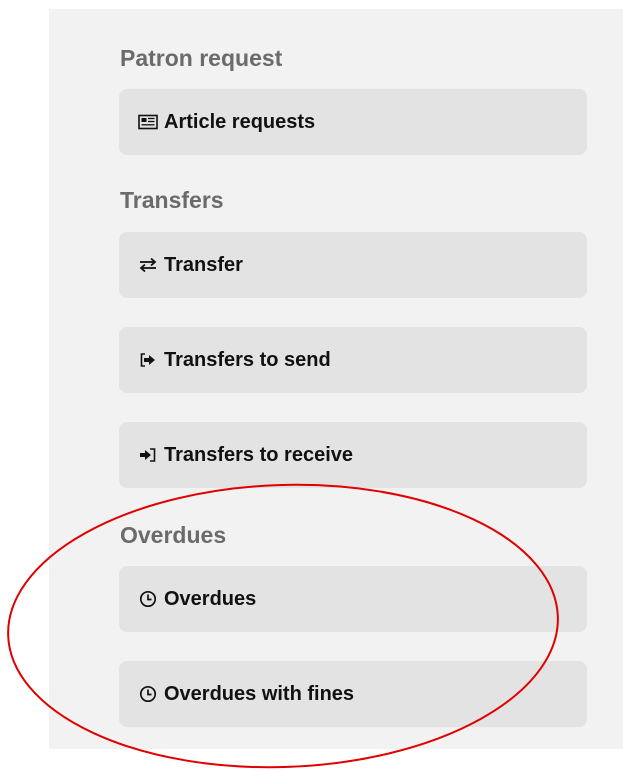  What do you see at coordinates (172, 200) in the screenshot?
I see `section-heading-transfers: Transfers` at bounding box center [172, 200].